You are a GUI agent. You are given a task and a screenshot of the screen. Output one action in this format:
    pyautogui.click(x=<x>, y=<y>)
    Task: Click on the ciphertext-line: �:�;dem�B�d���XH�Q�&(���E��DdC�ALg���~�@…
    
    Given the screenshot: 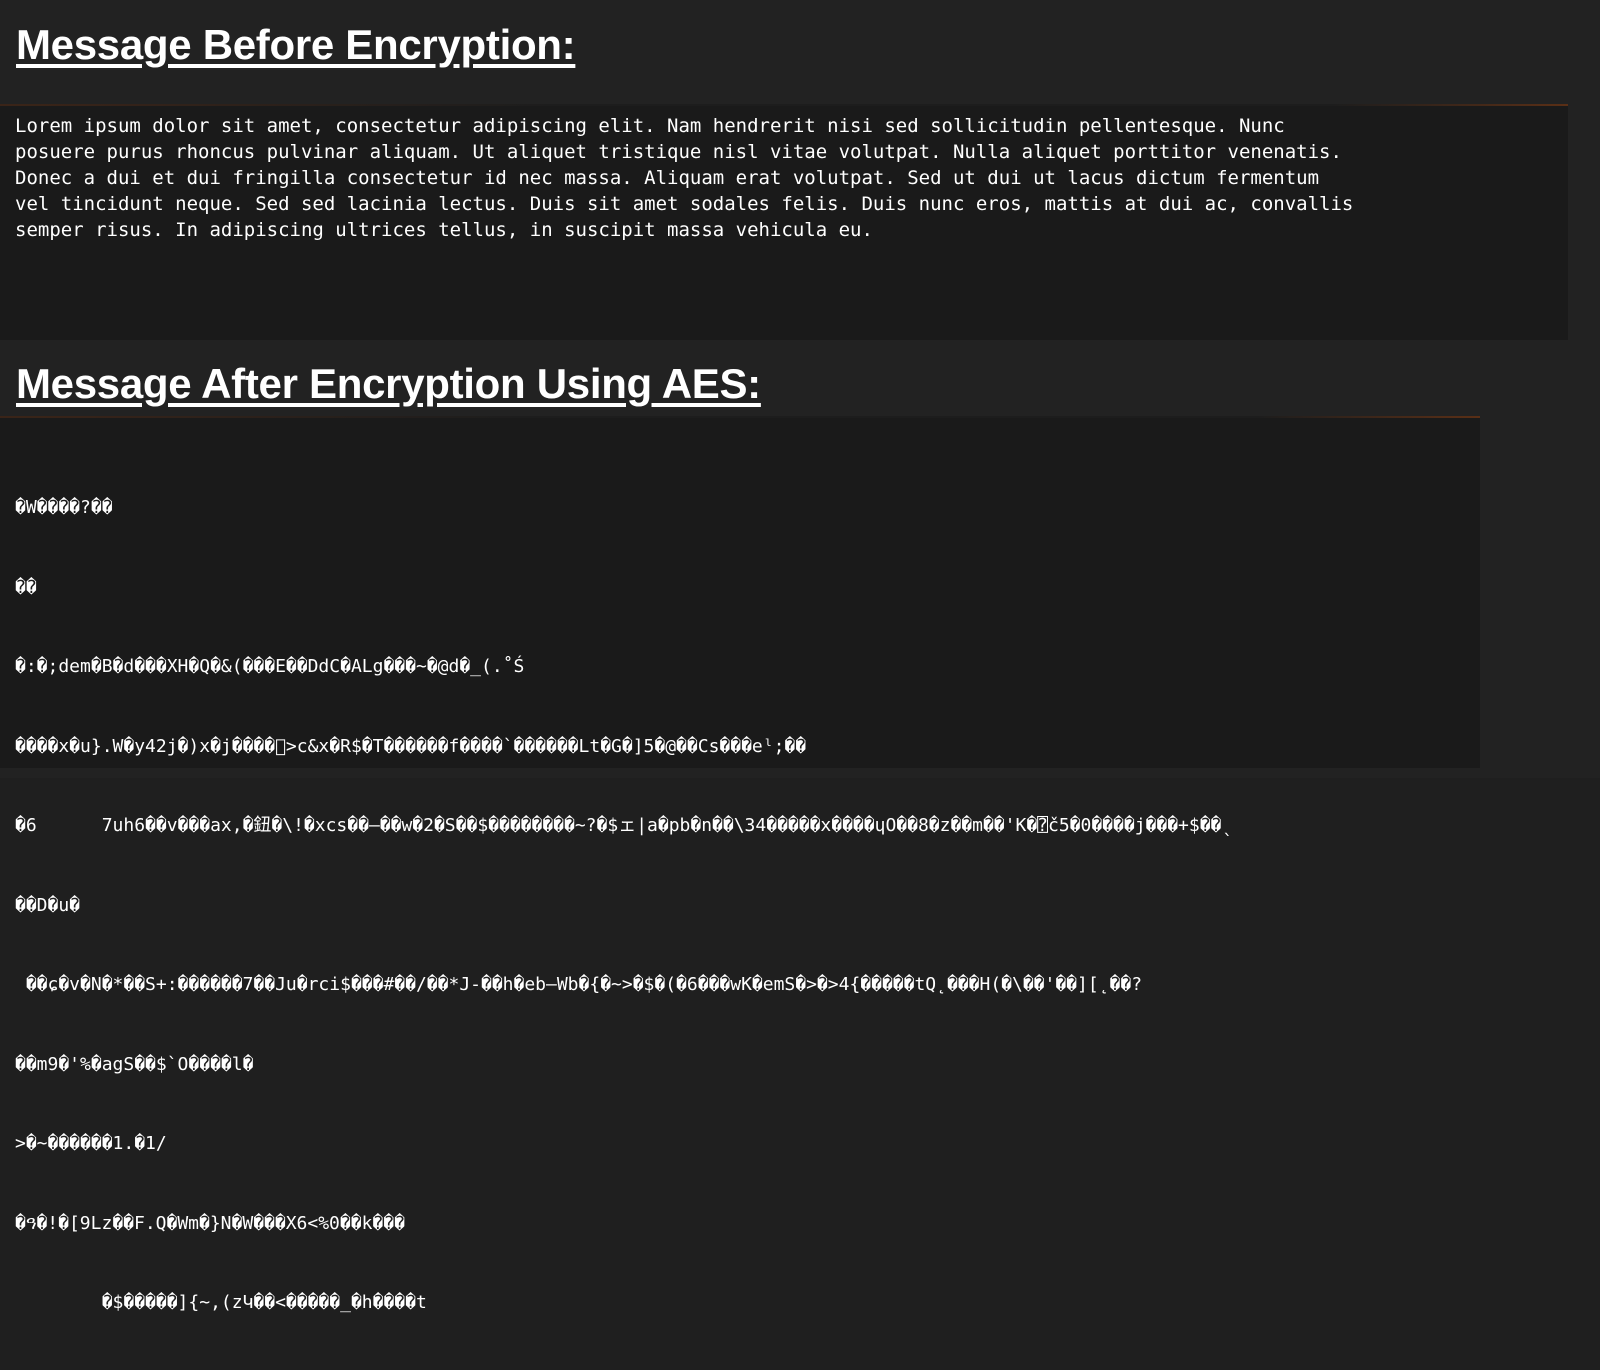 What is the action you would take?
    pyautogui.click(x=270, y=666)
    